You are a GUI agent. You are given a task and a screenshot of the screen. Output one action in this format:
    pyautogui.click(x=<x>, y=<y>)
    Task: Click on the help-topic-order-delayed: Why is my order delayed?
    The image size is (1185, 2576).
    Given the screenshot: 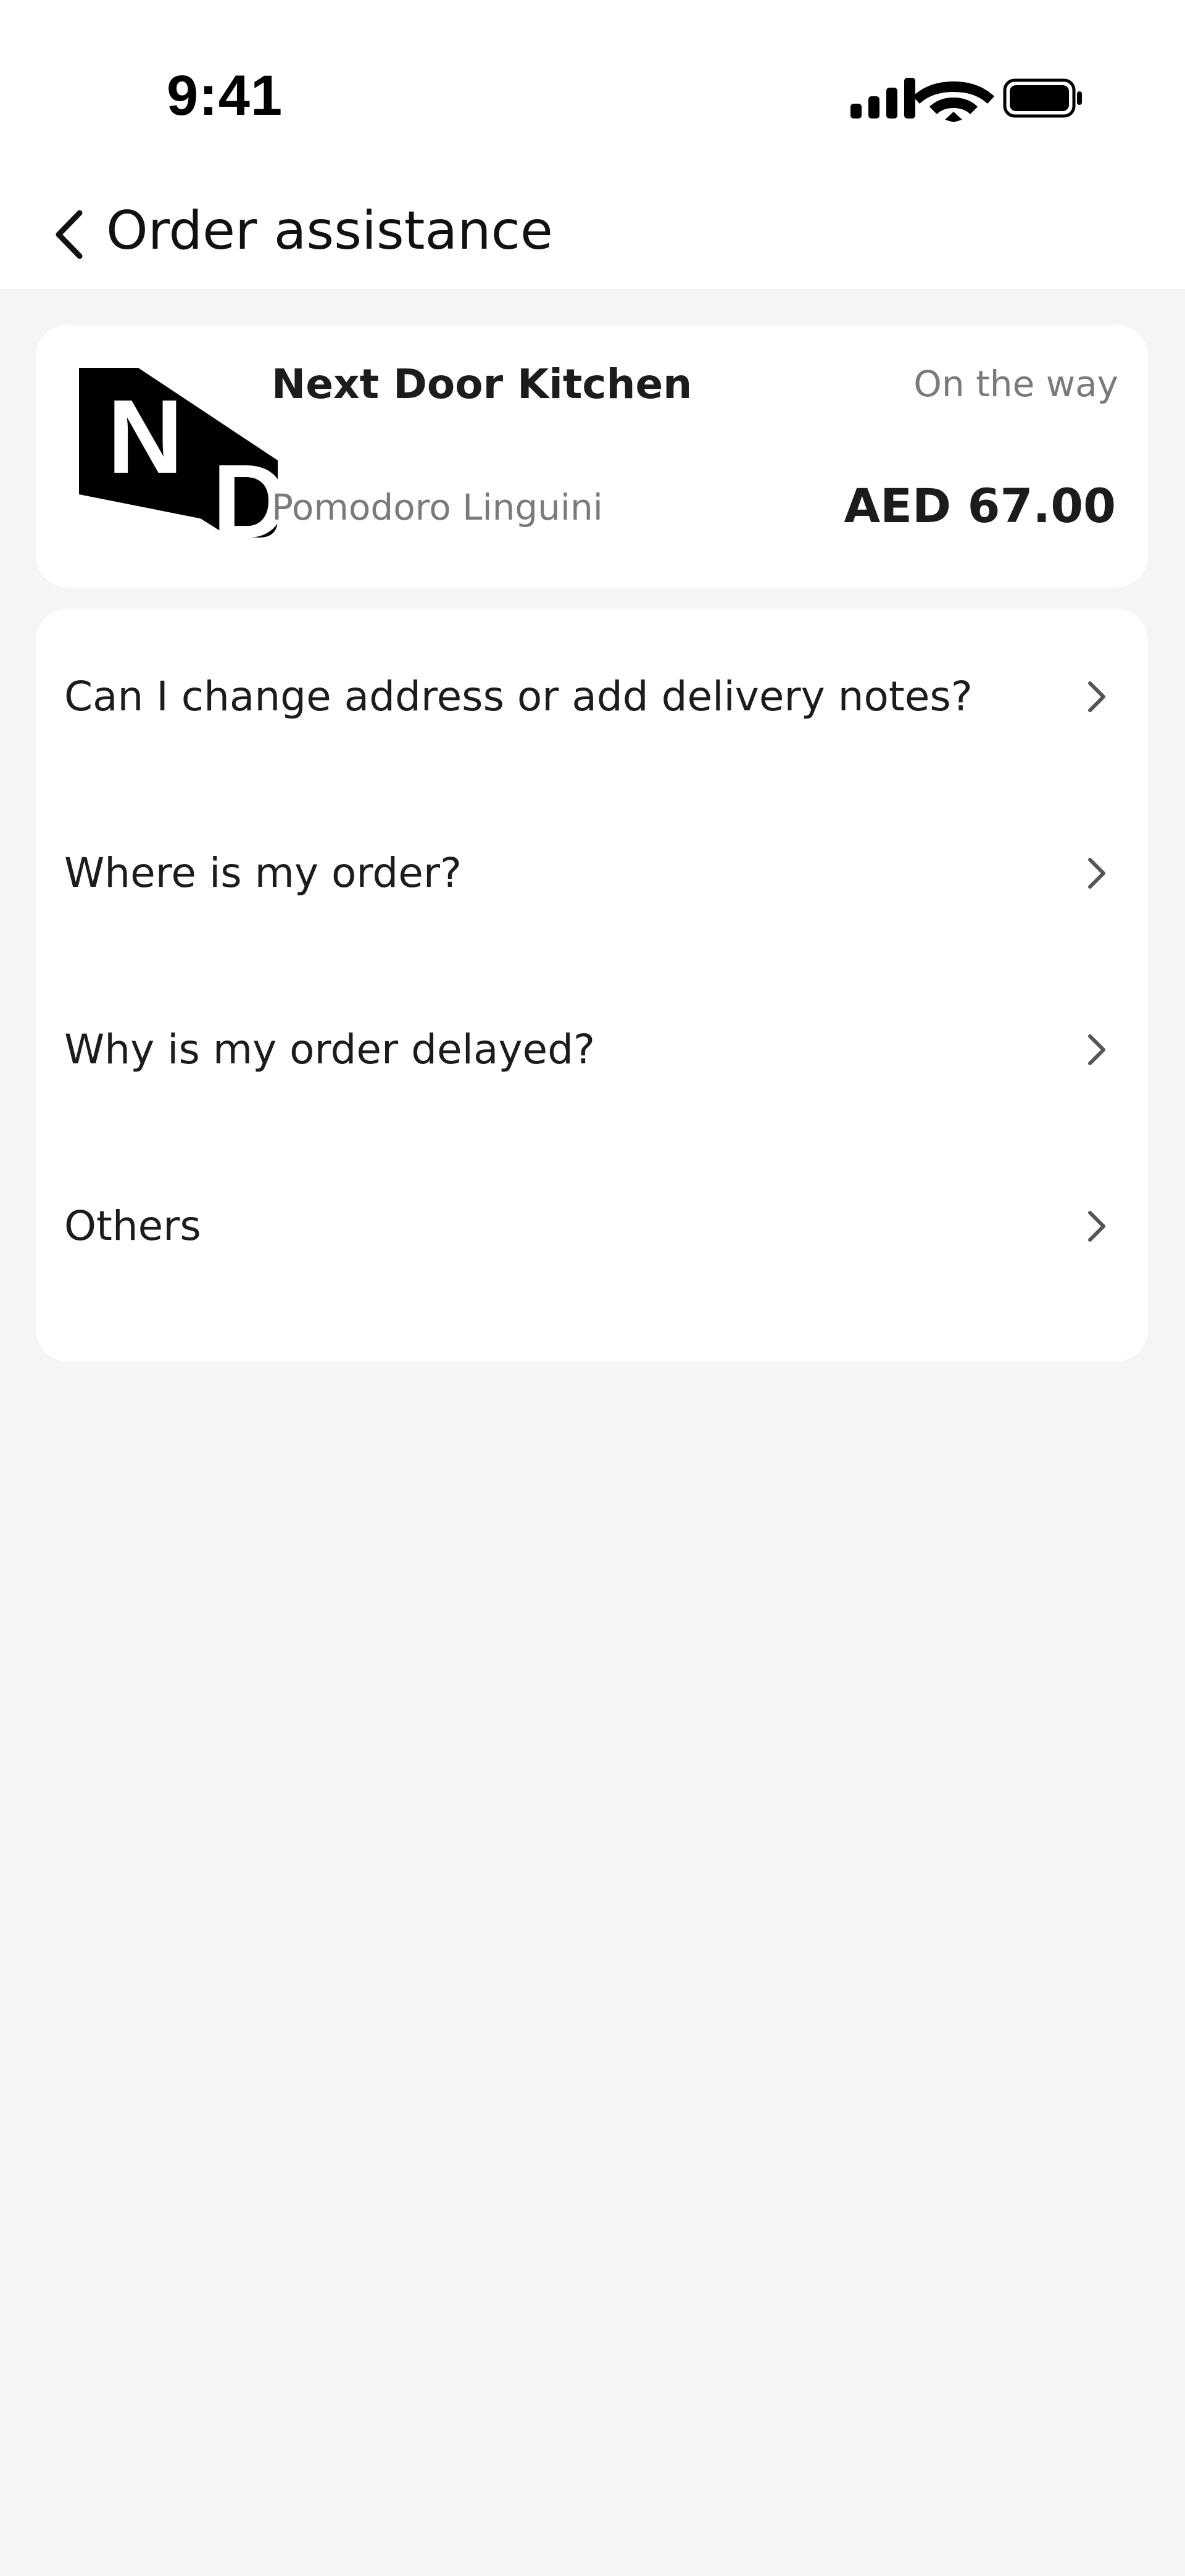 What is the action you would take?
    pyautogui.click(x=592, y=1050)
    